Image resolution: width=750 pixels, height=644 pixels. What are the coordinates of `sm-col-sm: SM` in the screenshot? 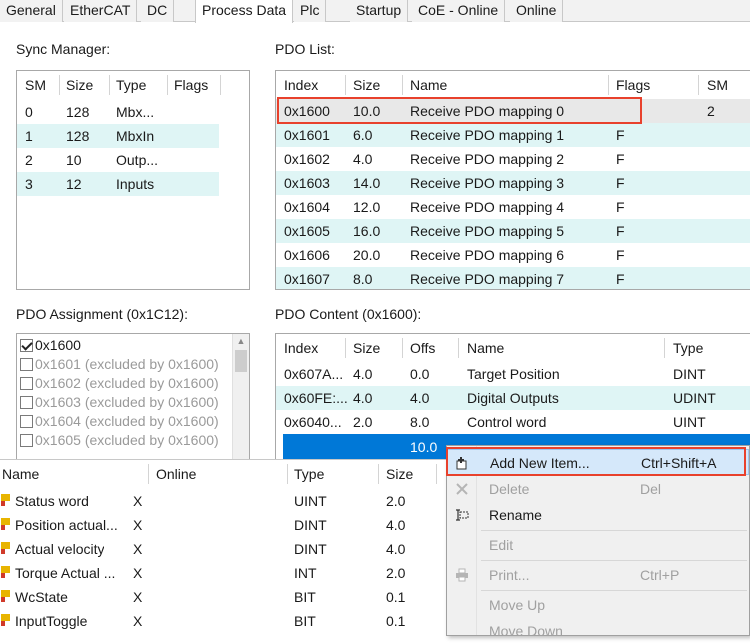 It's located at (35, 85).